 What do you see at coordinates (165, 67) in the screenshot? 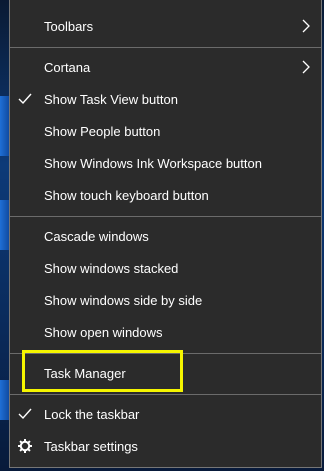
I see `menu-item-cortana: Cortana` at bounding box center [165, 67].